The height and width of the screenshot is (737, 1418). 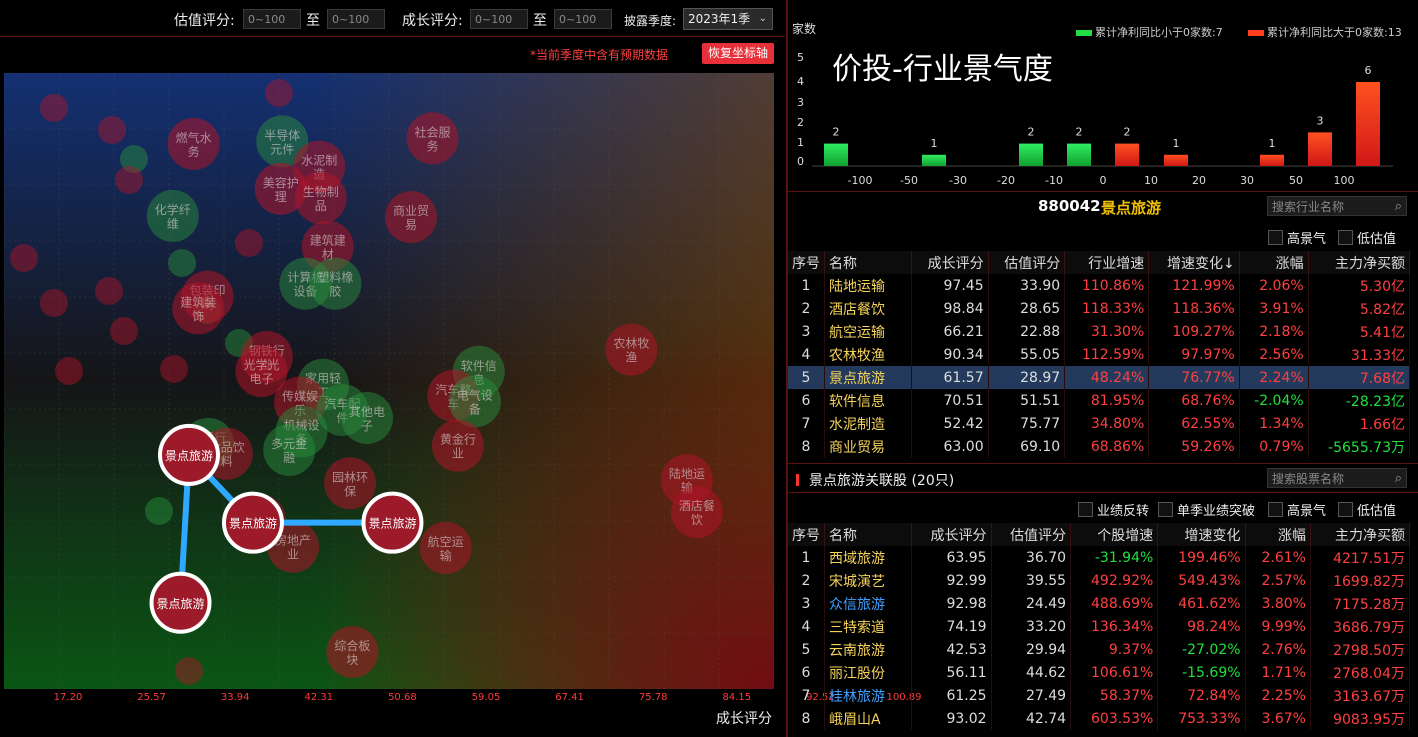 What do you see at coordinates (1099, 423) in the screenshot?
I see `table-row: 7 水泥制造 52.42 75.77 34.80% 62.55% 1.34% 1.66亿` at bounding box center [1099, 423].